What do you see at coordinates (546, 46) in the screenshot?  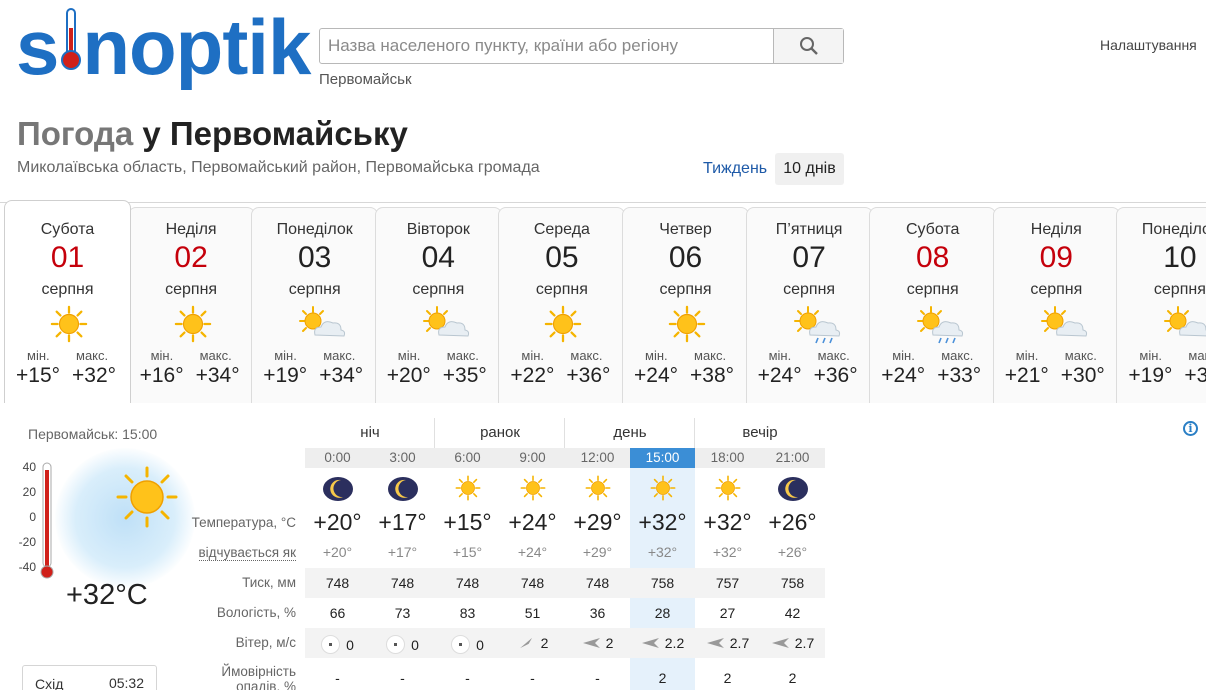 I see `search-input` at bounding box center [546, 46].